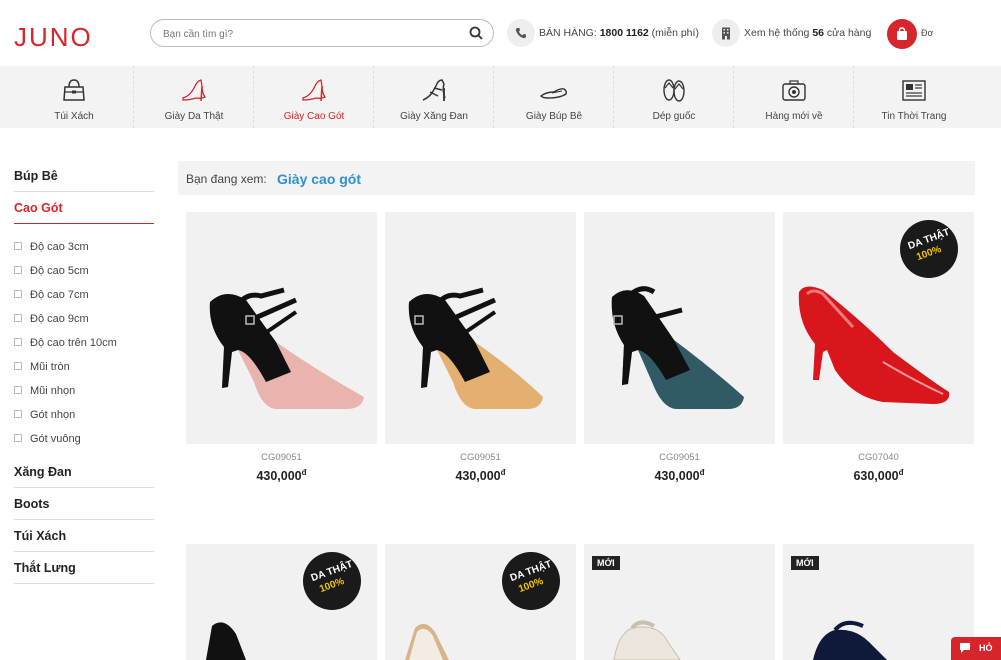 The width and height of the screenshot is (1001, 660). I want to click on breadcrumb: Bạn đang xem: Giày cao gót, so click(576, 178).